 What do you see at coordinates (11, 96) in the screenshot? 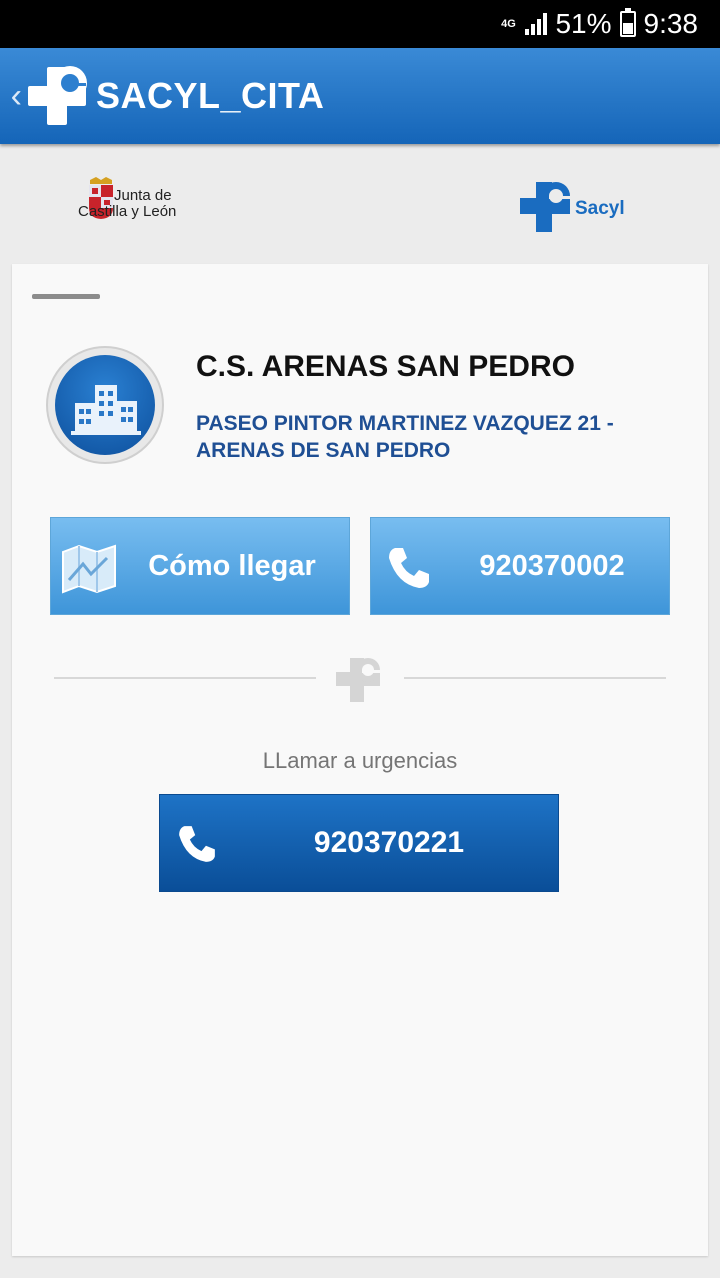
I see `back-icon: ‹` at bounding box center [11, 96].